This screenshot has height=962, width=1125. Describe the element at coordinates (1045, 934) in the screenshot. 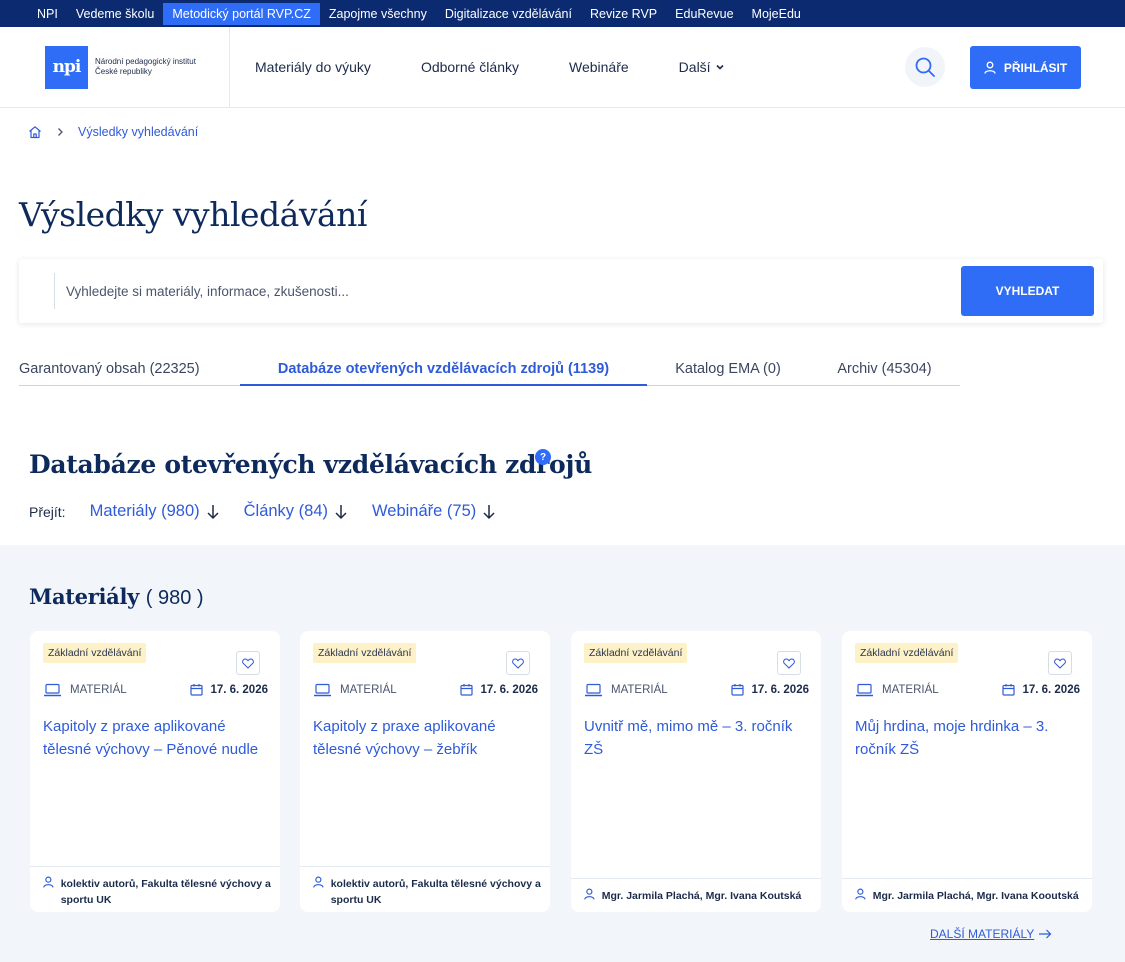

I see `arrow-right-icon` at that location.